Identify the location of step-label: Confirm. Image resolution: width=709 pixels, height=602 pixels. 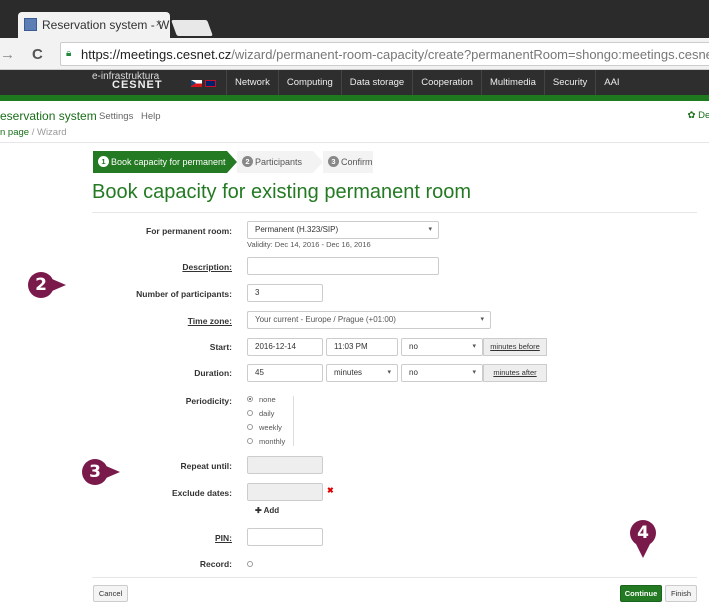
(357, 162).